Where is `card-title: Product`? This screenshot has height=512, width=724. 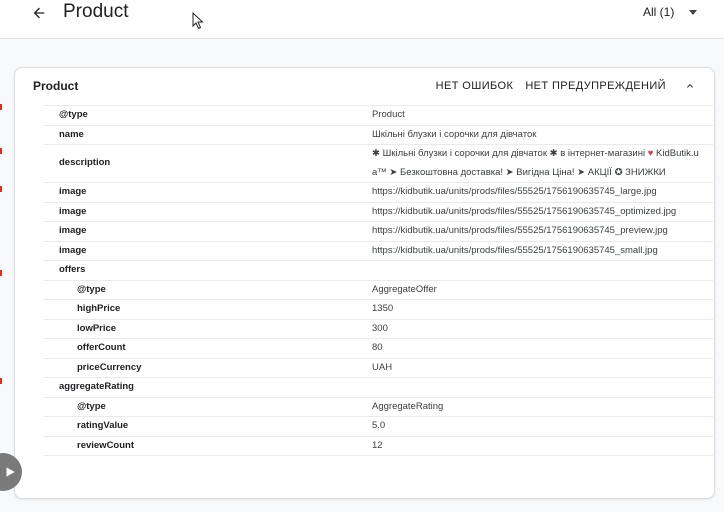
card-title: Product is located at coordinates (56, 86).